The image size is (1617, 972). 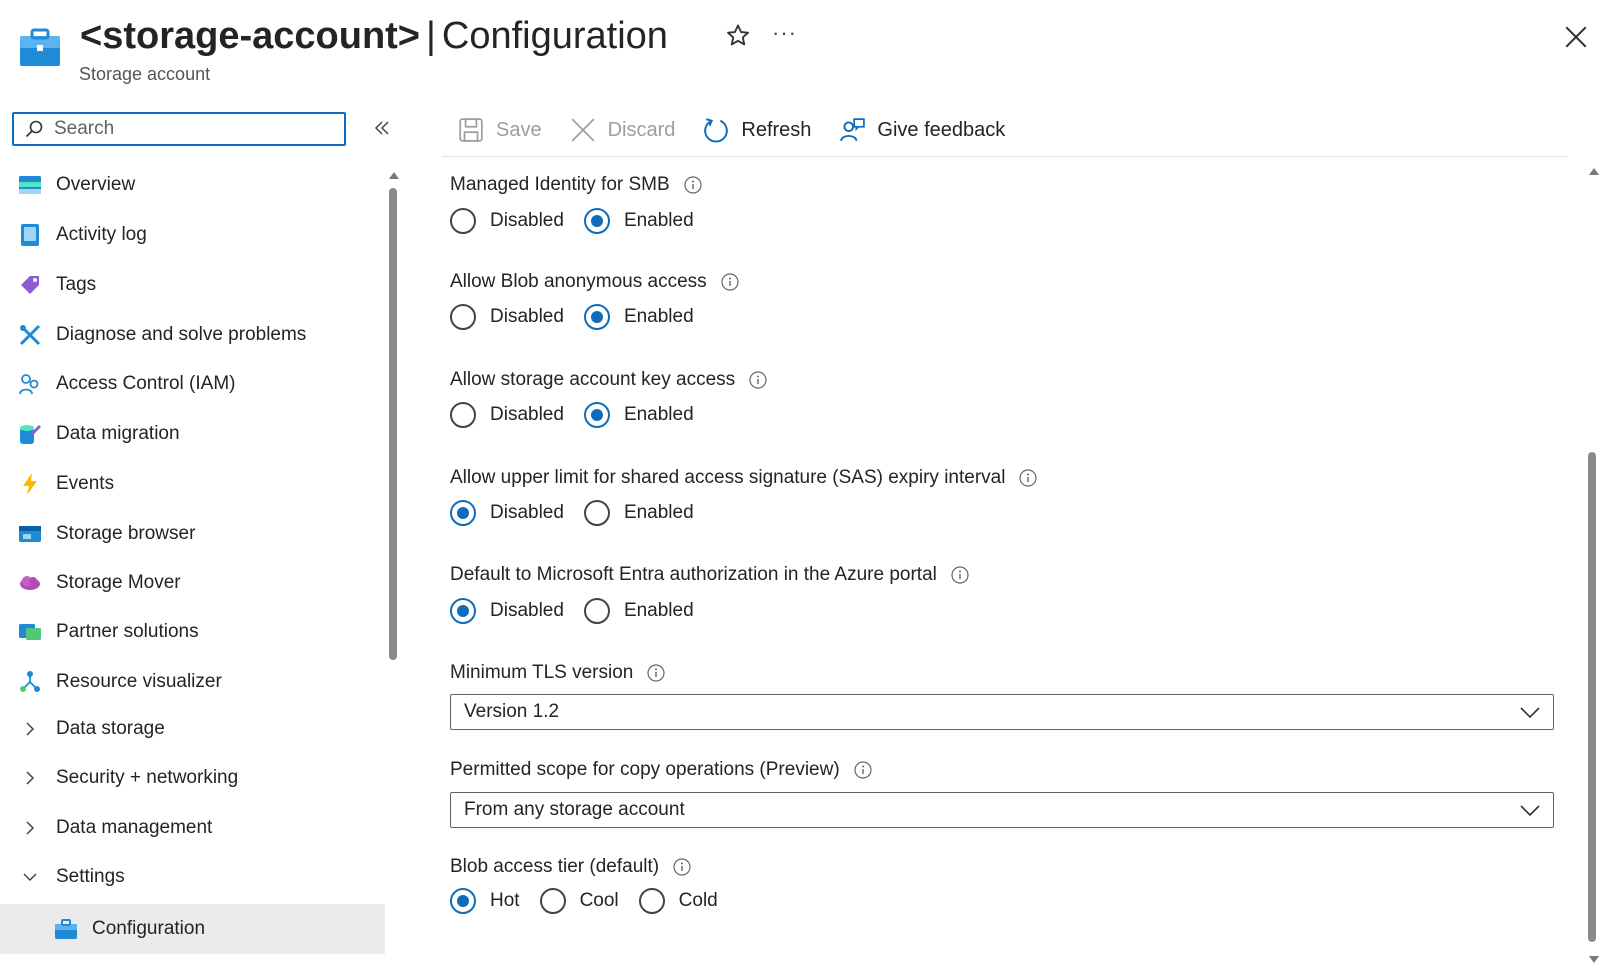 What do you see at coordinates (192, 335) in the screenshot?
I see `sidebar-item-diagnose: Diagnose and solve problems` at bounding box center [192, 335].